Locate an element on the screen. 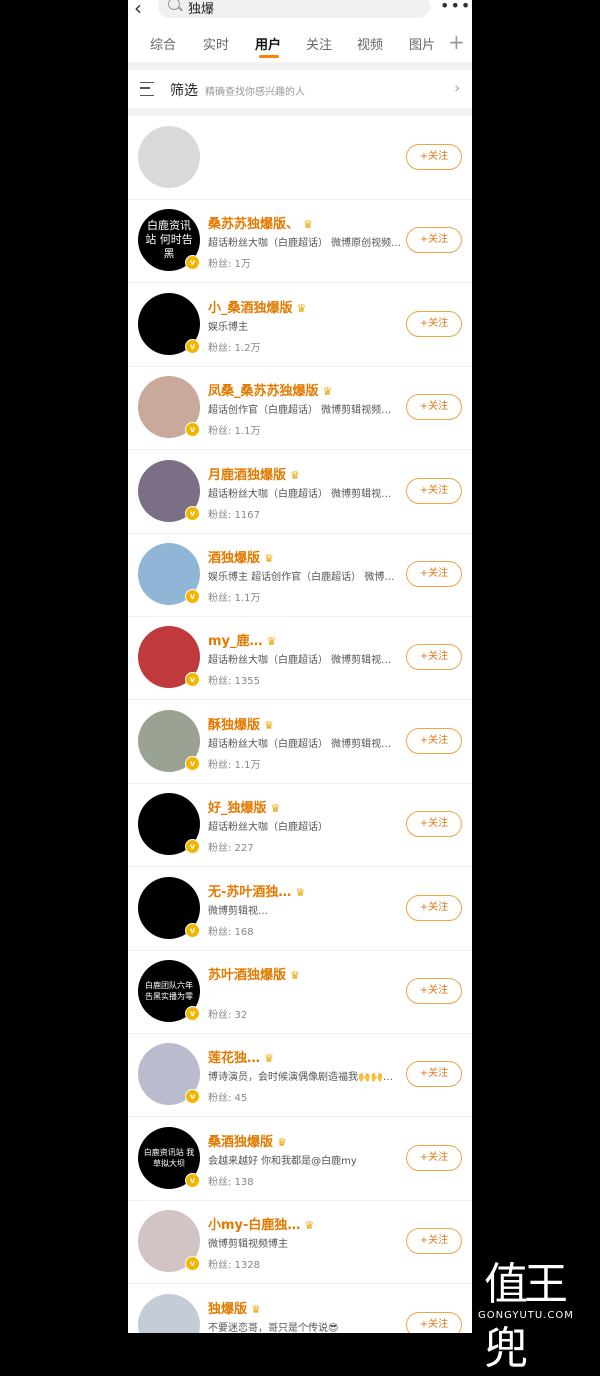 The width and height of the screenshot is (600, 1376). fan-count: 粉丝: 1328 is located at coordinates (234, 1266).